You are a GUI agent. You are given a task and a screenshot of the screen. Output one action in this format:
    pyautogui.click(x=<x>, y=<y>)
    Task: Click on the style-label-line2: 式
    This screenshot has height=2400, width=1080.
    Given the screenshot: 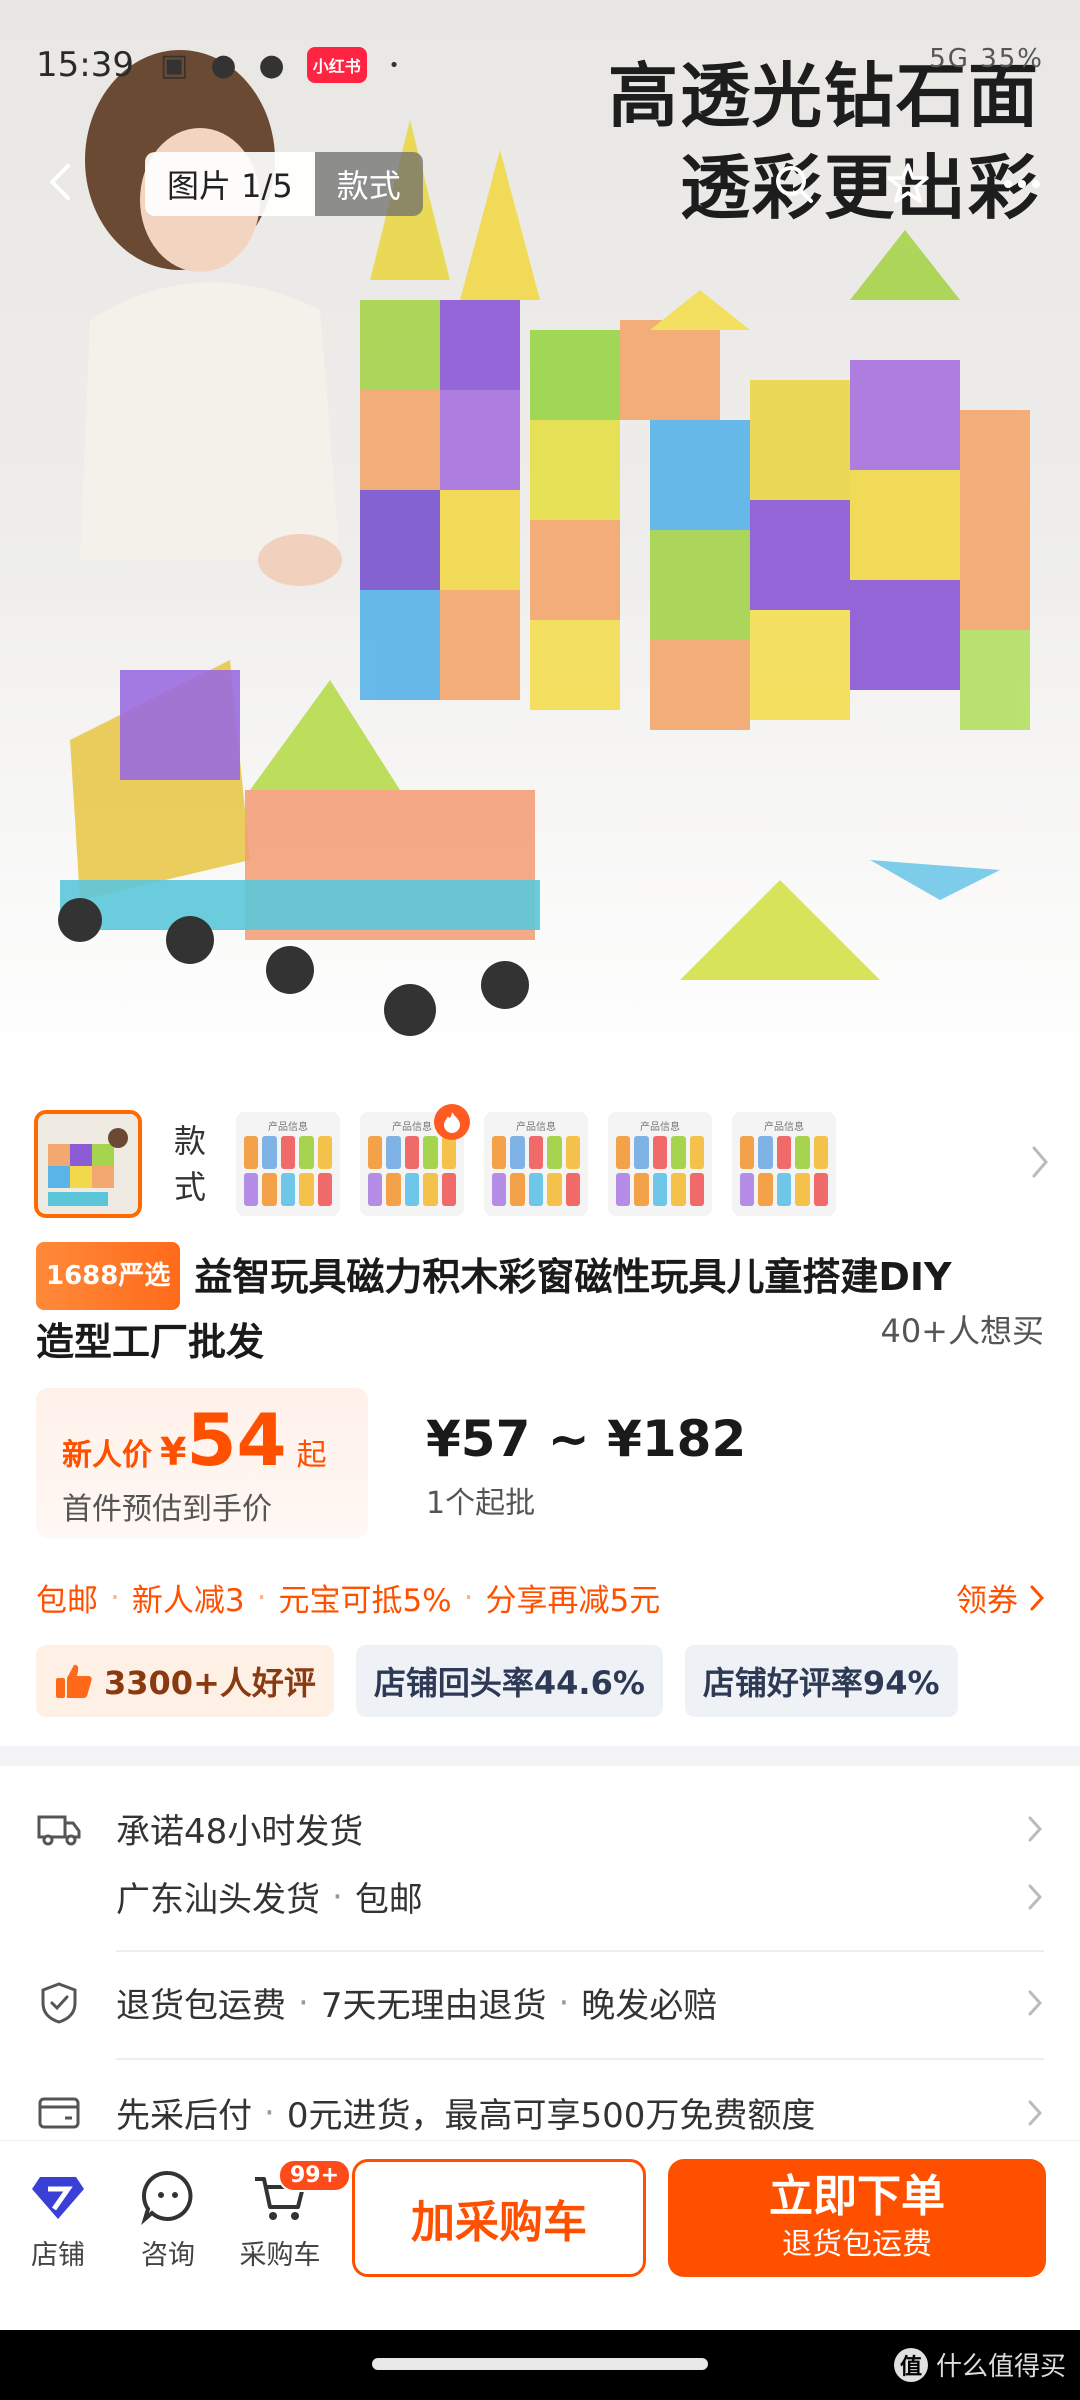 What is the action you would take?
    pyautogui.click(x=189, y=1187)
    